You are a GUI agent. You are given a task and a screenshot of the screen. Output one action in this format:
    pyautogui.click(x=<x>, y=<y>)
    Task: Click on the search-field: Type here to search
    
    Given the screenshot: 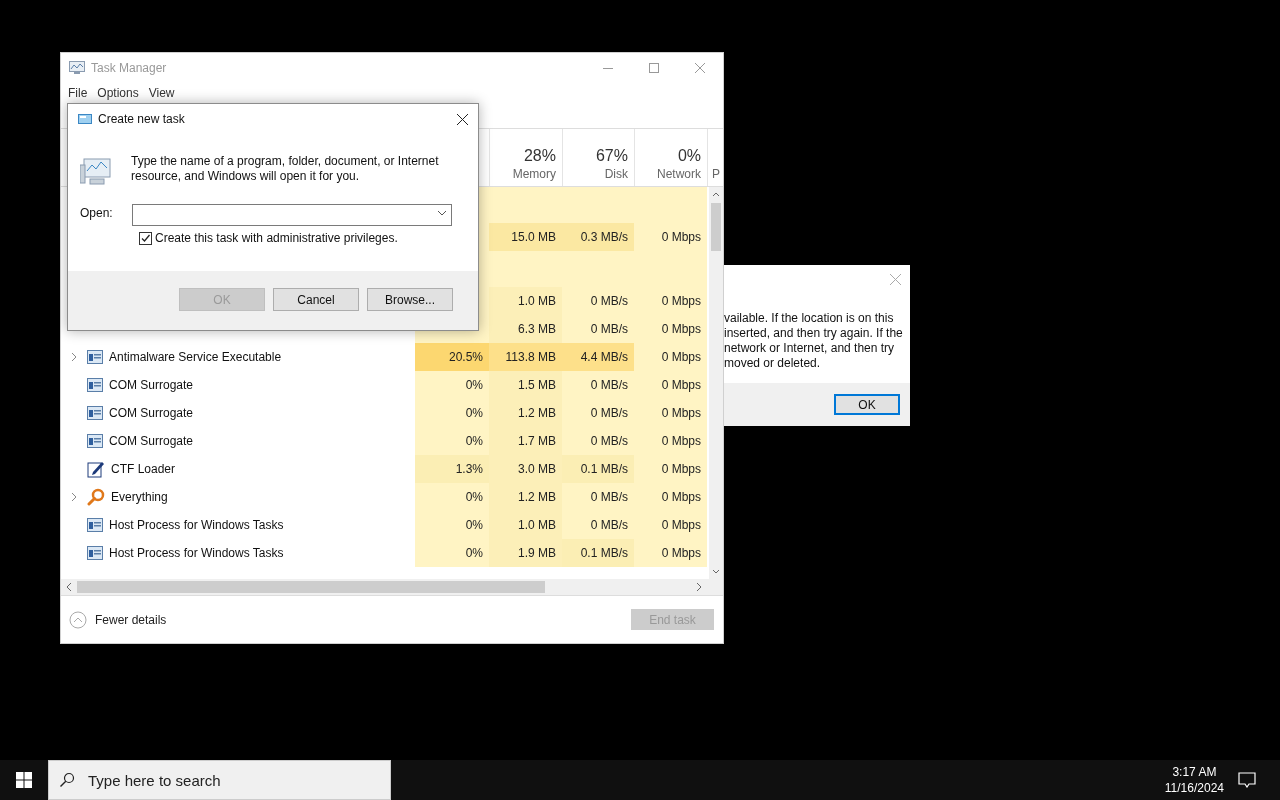 What is the action you would take?
    pyautogui.click(x=219, y=780)
    